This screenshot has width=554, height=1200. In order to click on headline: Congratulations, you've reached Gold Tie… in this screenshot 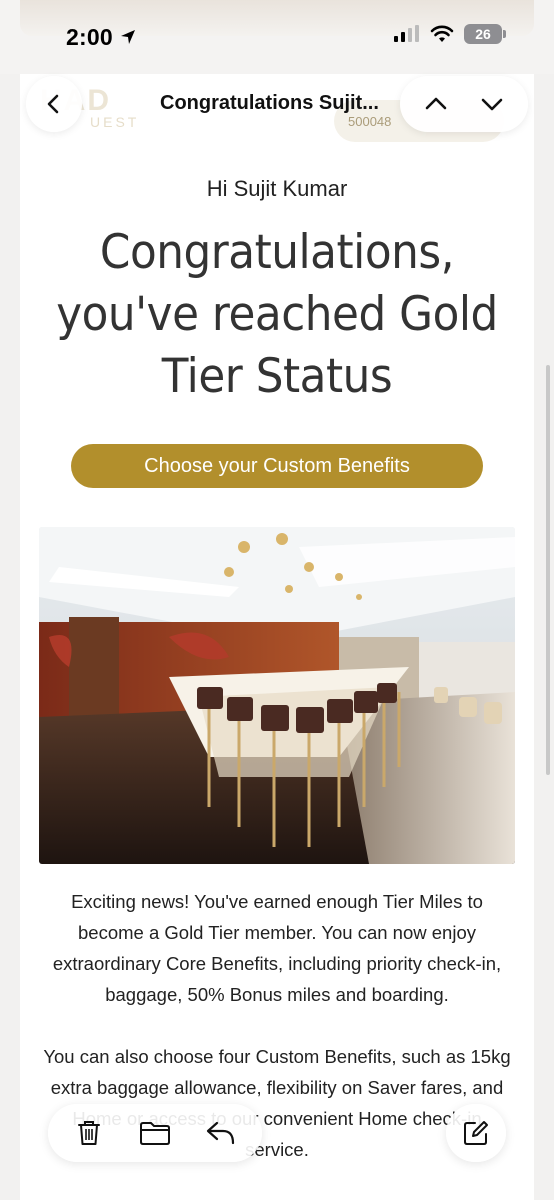, I will do `click(277, 314)`.